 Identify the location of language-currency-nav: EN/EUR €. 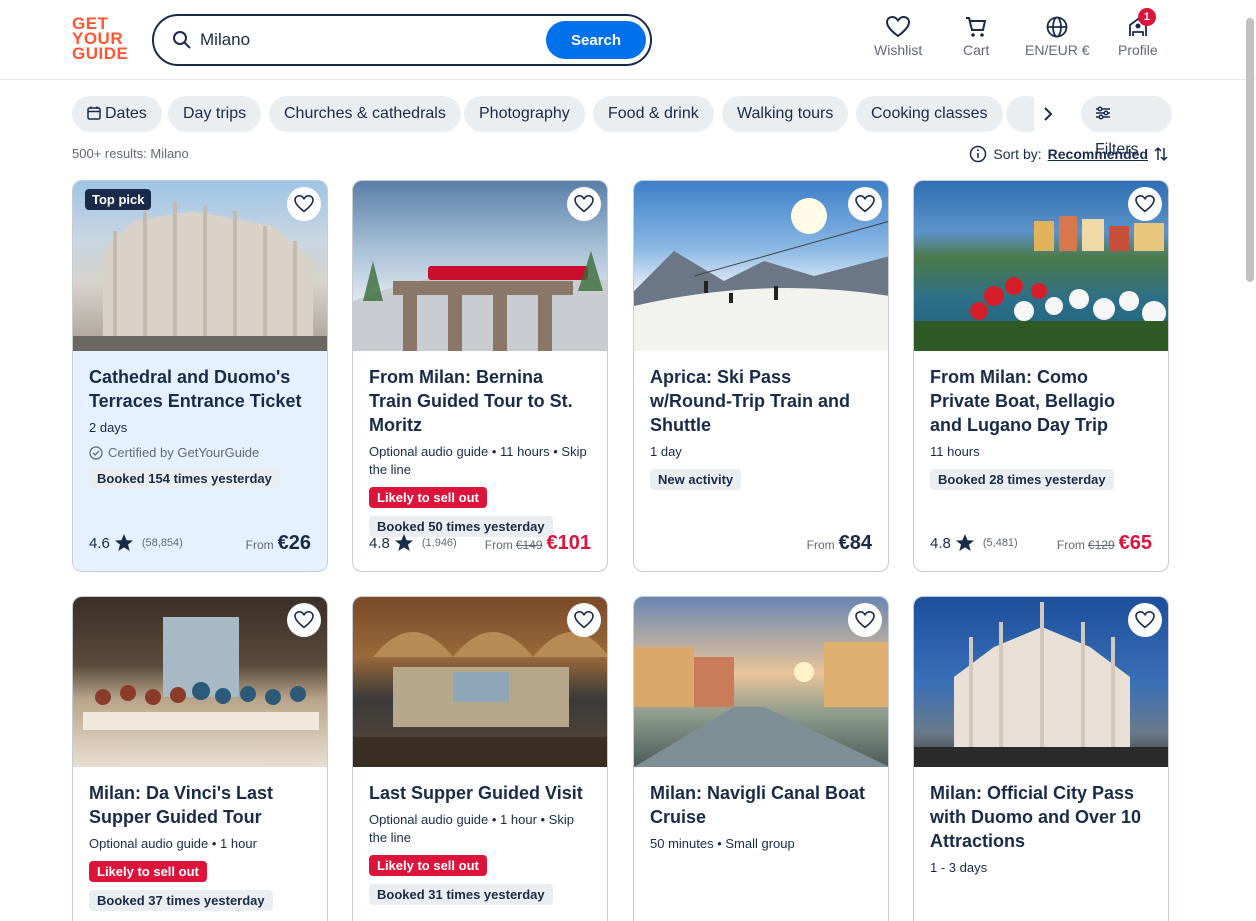
(1057, 37).